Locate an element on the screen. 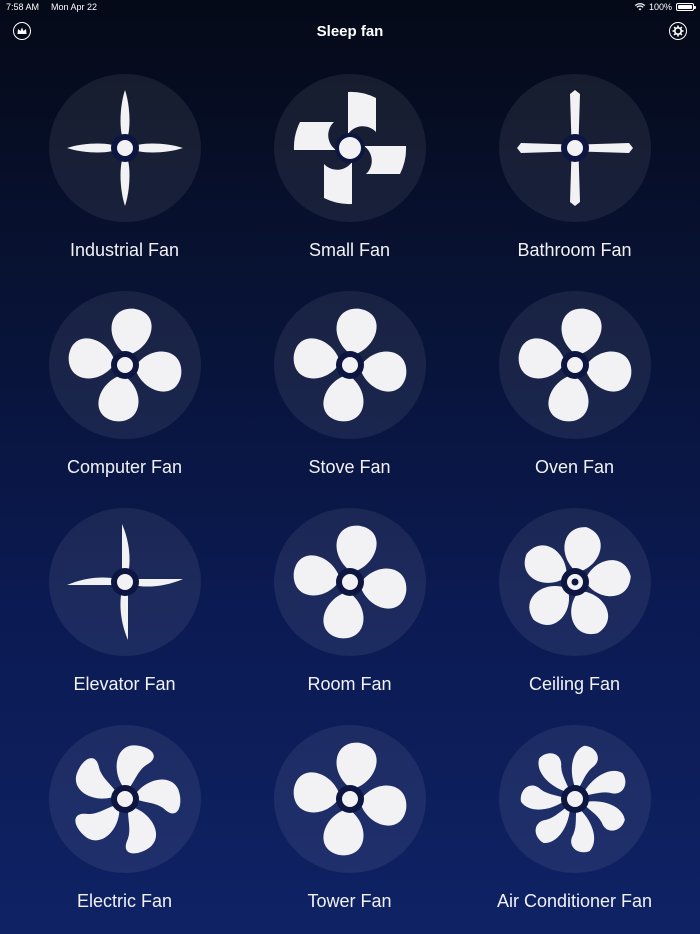  fan-tile: Stove Fan is located at coordinates (349, 384).